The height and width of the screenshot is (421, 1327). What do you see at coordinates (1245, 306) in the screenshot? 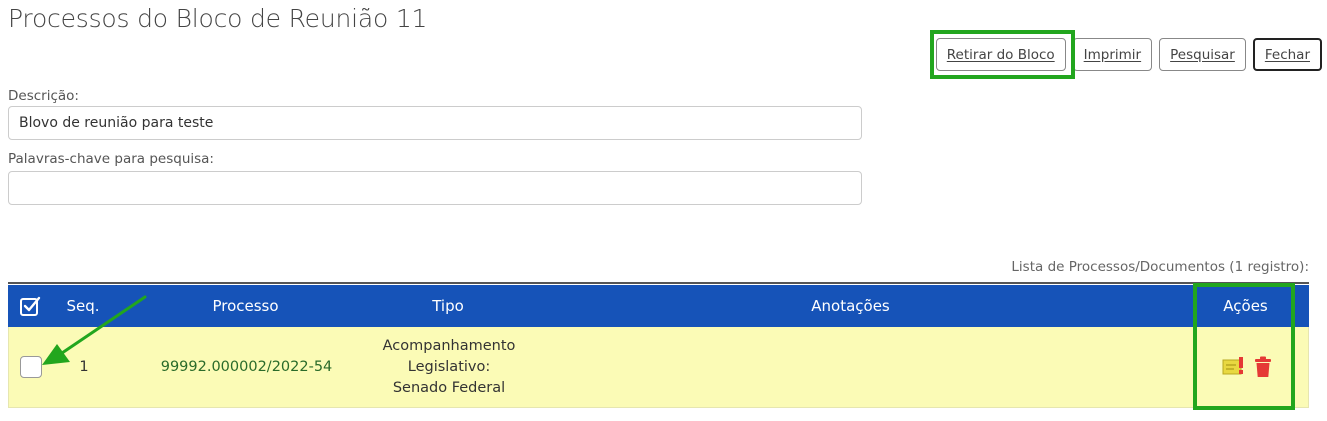
I see `header-acoes: Ações` at bounding box center [1245, 306].